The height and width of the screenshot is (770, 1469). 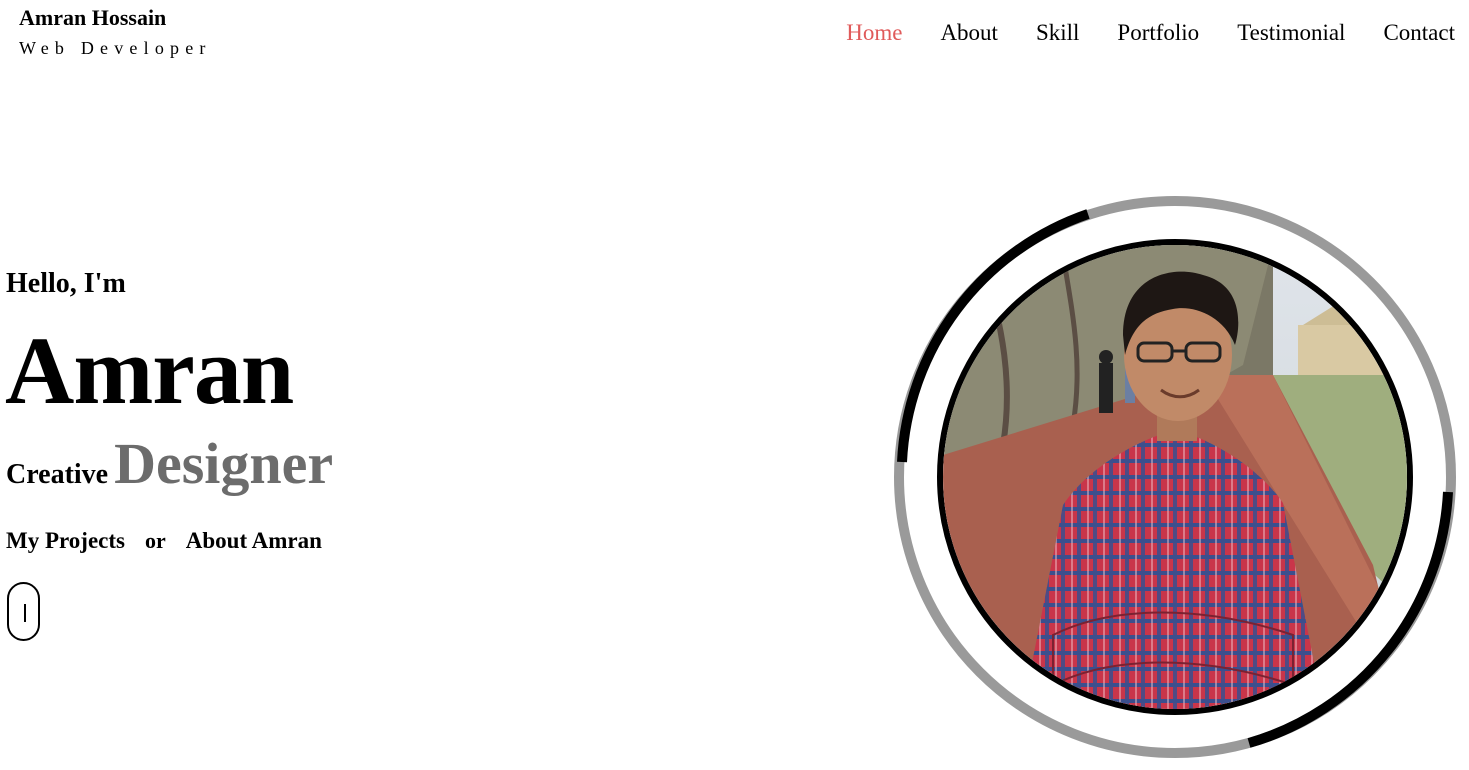 What do you see at coordinates (93, 17) in the screenshot?
I see `brand-name: Amran Hossain` at bounding box center [93, 17].